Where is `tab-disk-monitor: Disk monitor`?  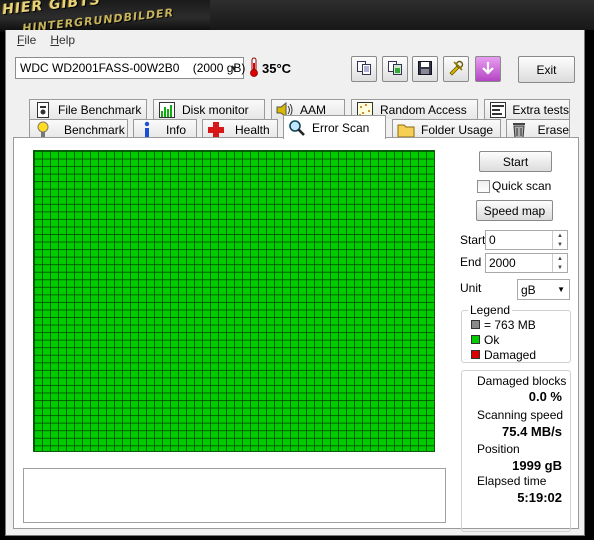
tab-disk-monitor: Disk monitor is located at coordinates (209, 109).